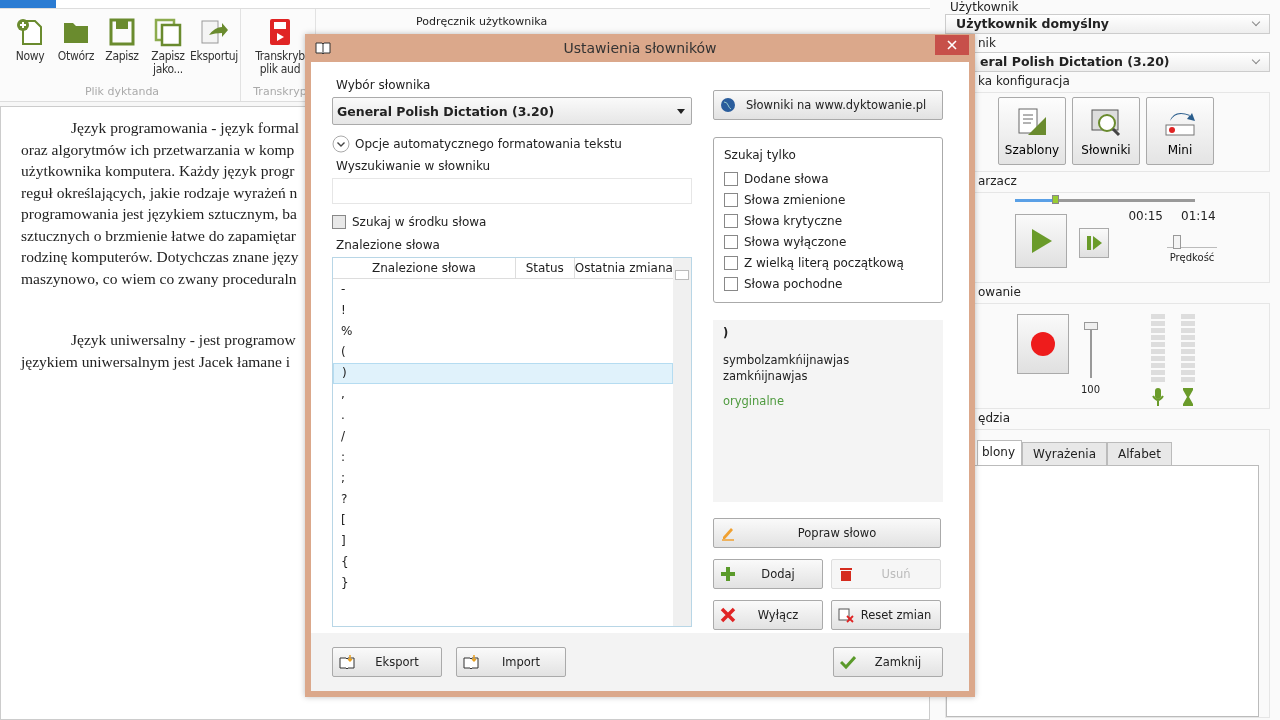 This screenshot has height=720, width=1280. Describe the element at coordinates (76, 46) in the screenshot. I see `ribbon-button: Otwórz` at that location.